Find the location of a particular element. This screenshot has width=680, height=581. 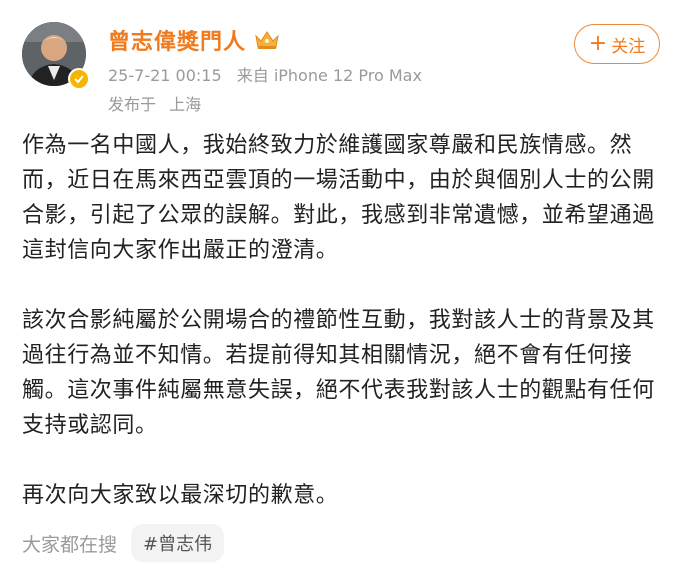

post-location: 发布于 上海 is located at coordinates (154, 103).